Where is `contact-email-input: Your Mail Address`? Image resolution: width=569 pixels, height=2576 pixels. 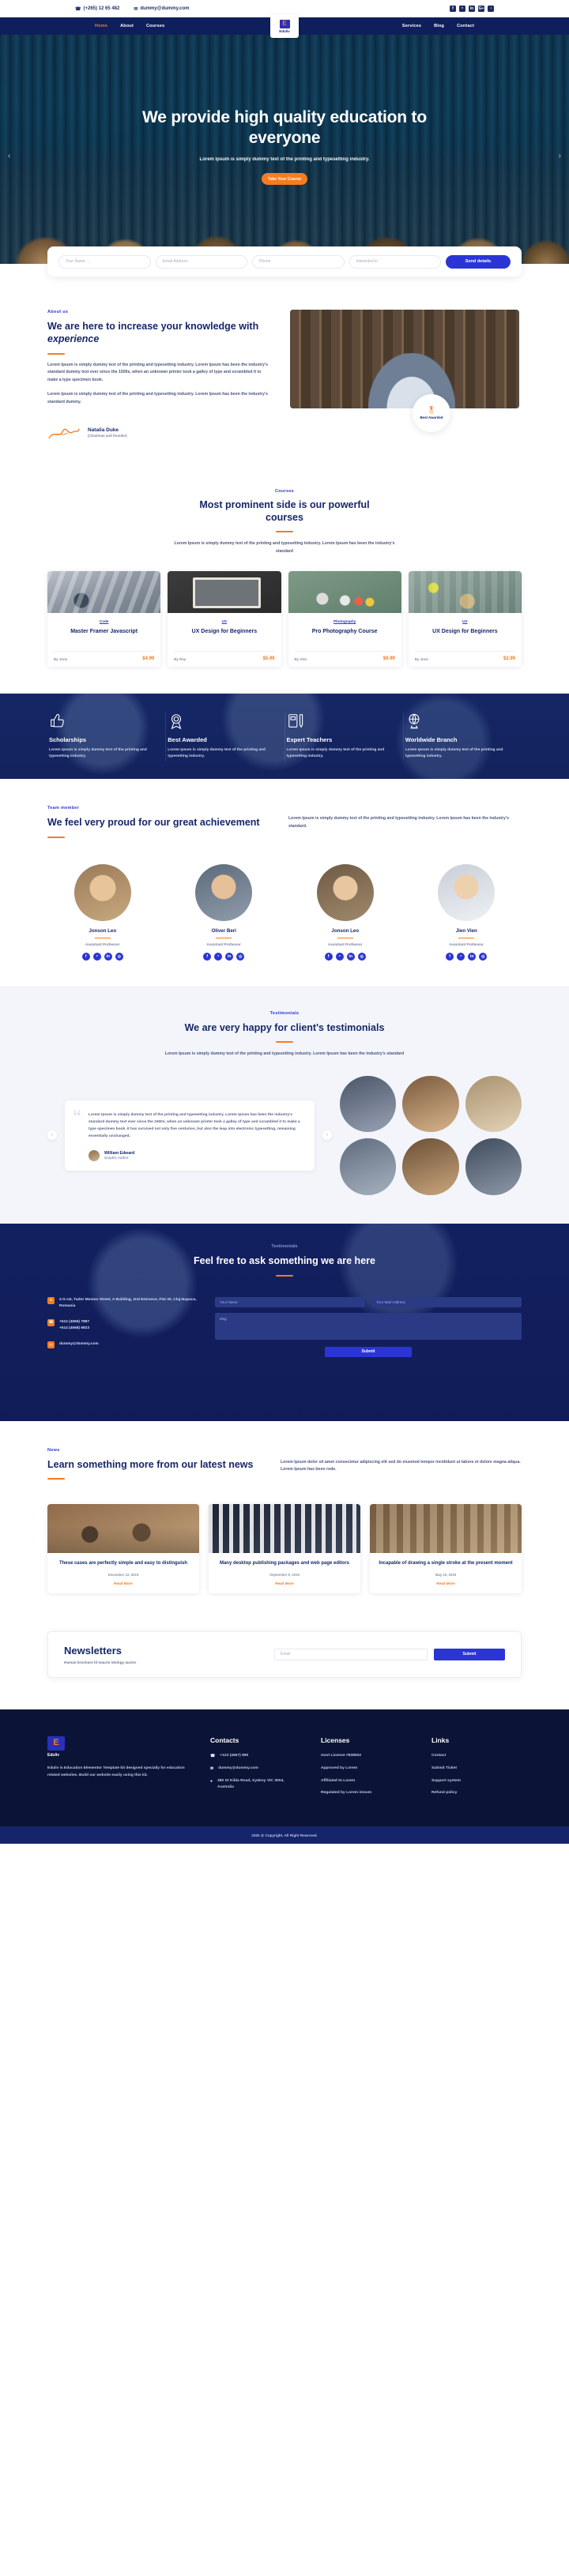
contact-email-input: Your Mail Address is located at coordinates (446, 1301).